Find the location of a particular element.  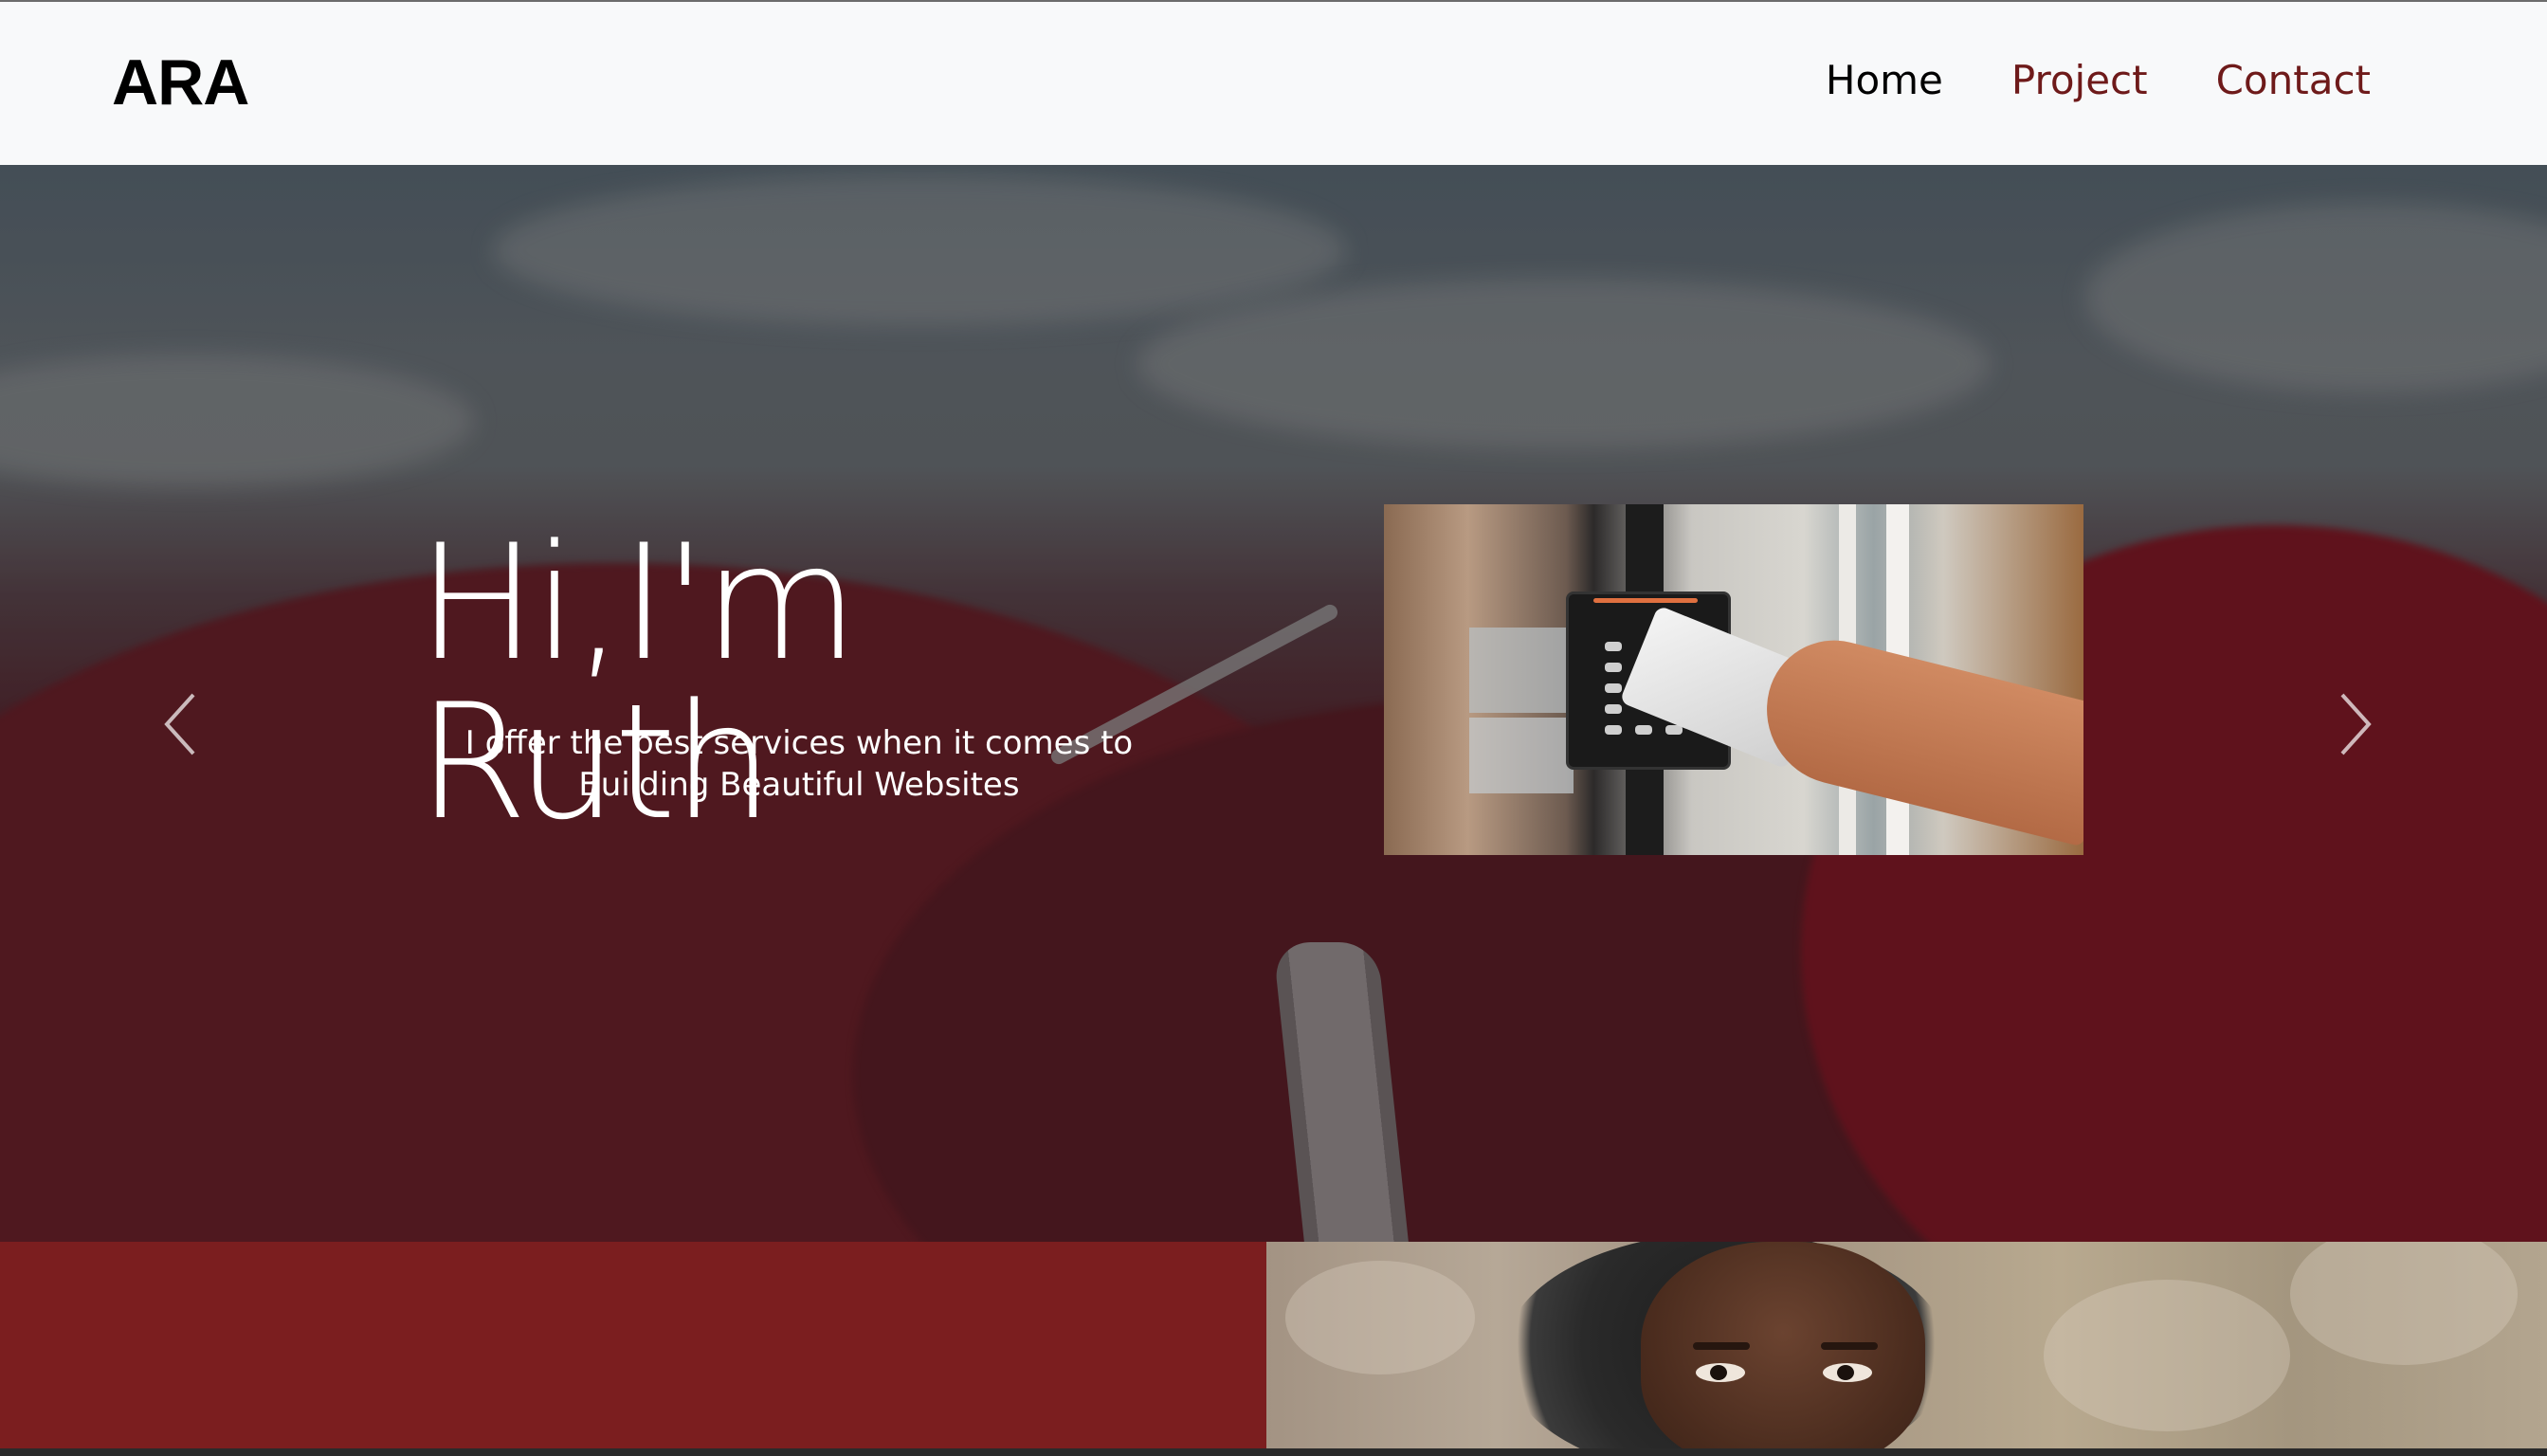

nav-project: Project is located at coordinates (2079, 80).